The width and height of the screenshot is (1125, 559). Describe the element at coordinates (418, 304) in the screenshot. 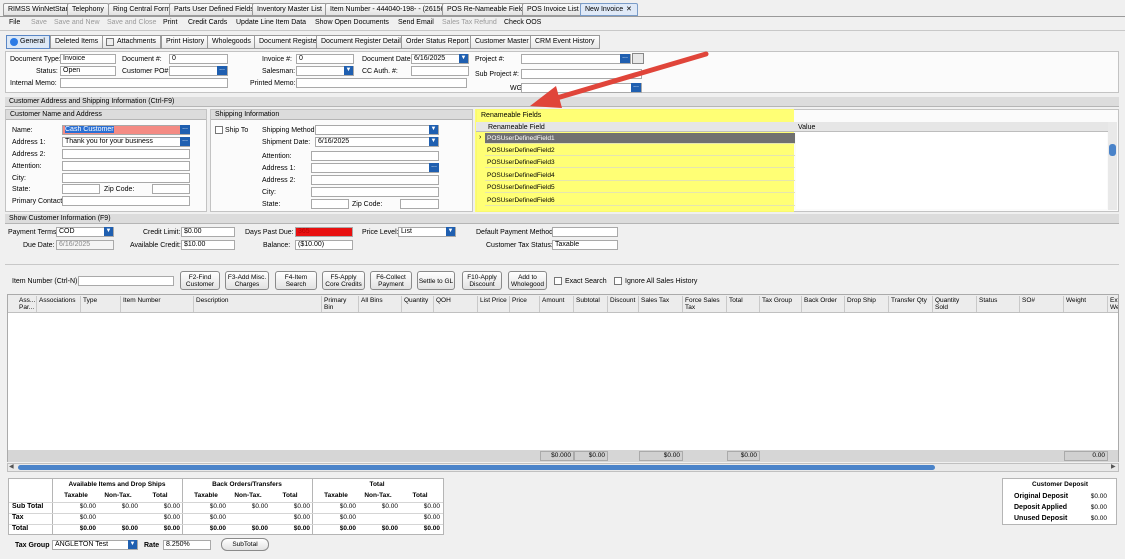

I see `col-header: Quantity` at that location.